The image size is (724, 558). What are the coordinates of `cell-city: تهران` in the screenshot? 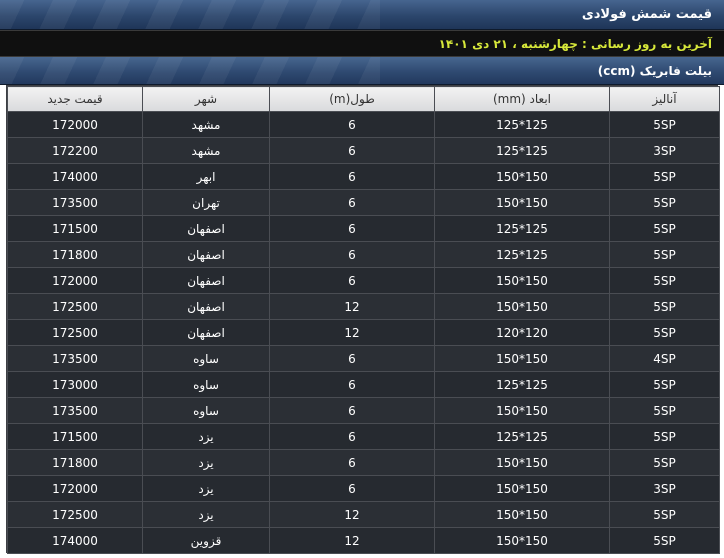 It's located at (206, 202).